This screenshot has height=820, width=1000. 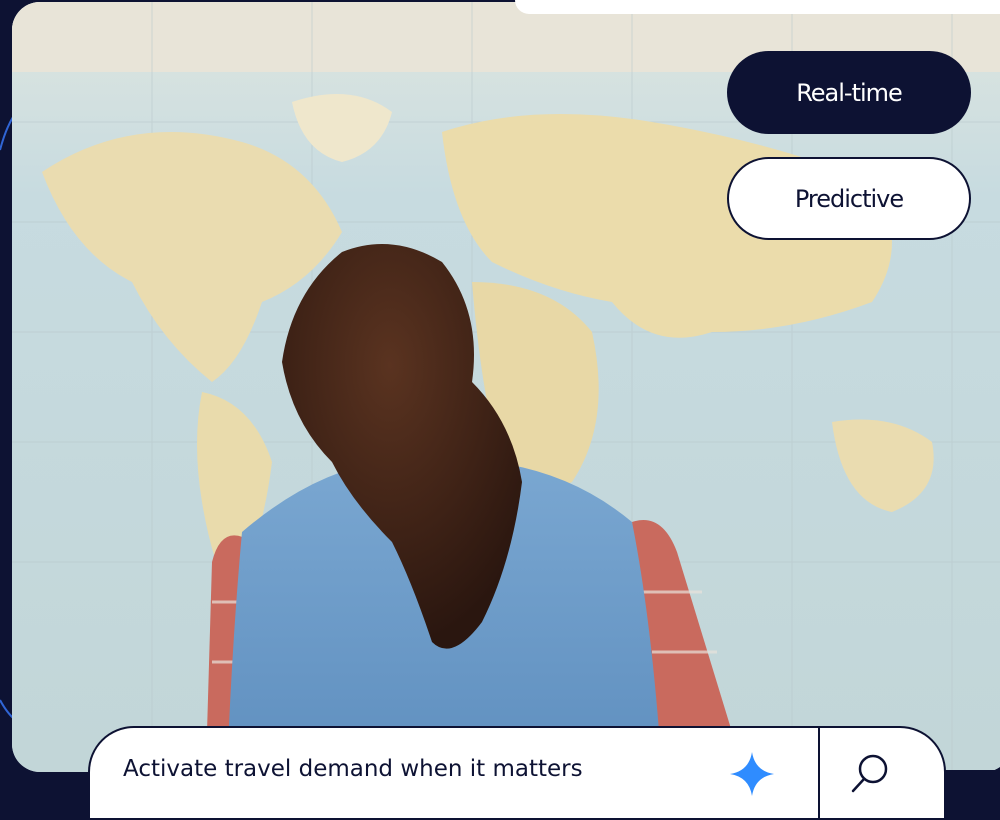 I want to click on realtime-label: Real-time, so click(x=849, y=92).